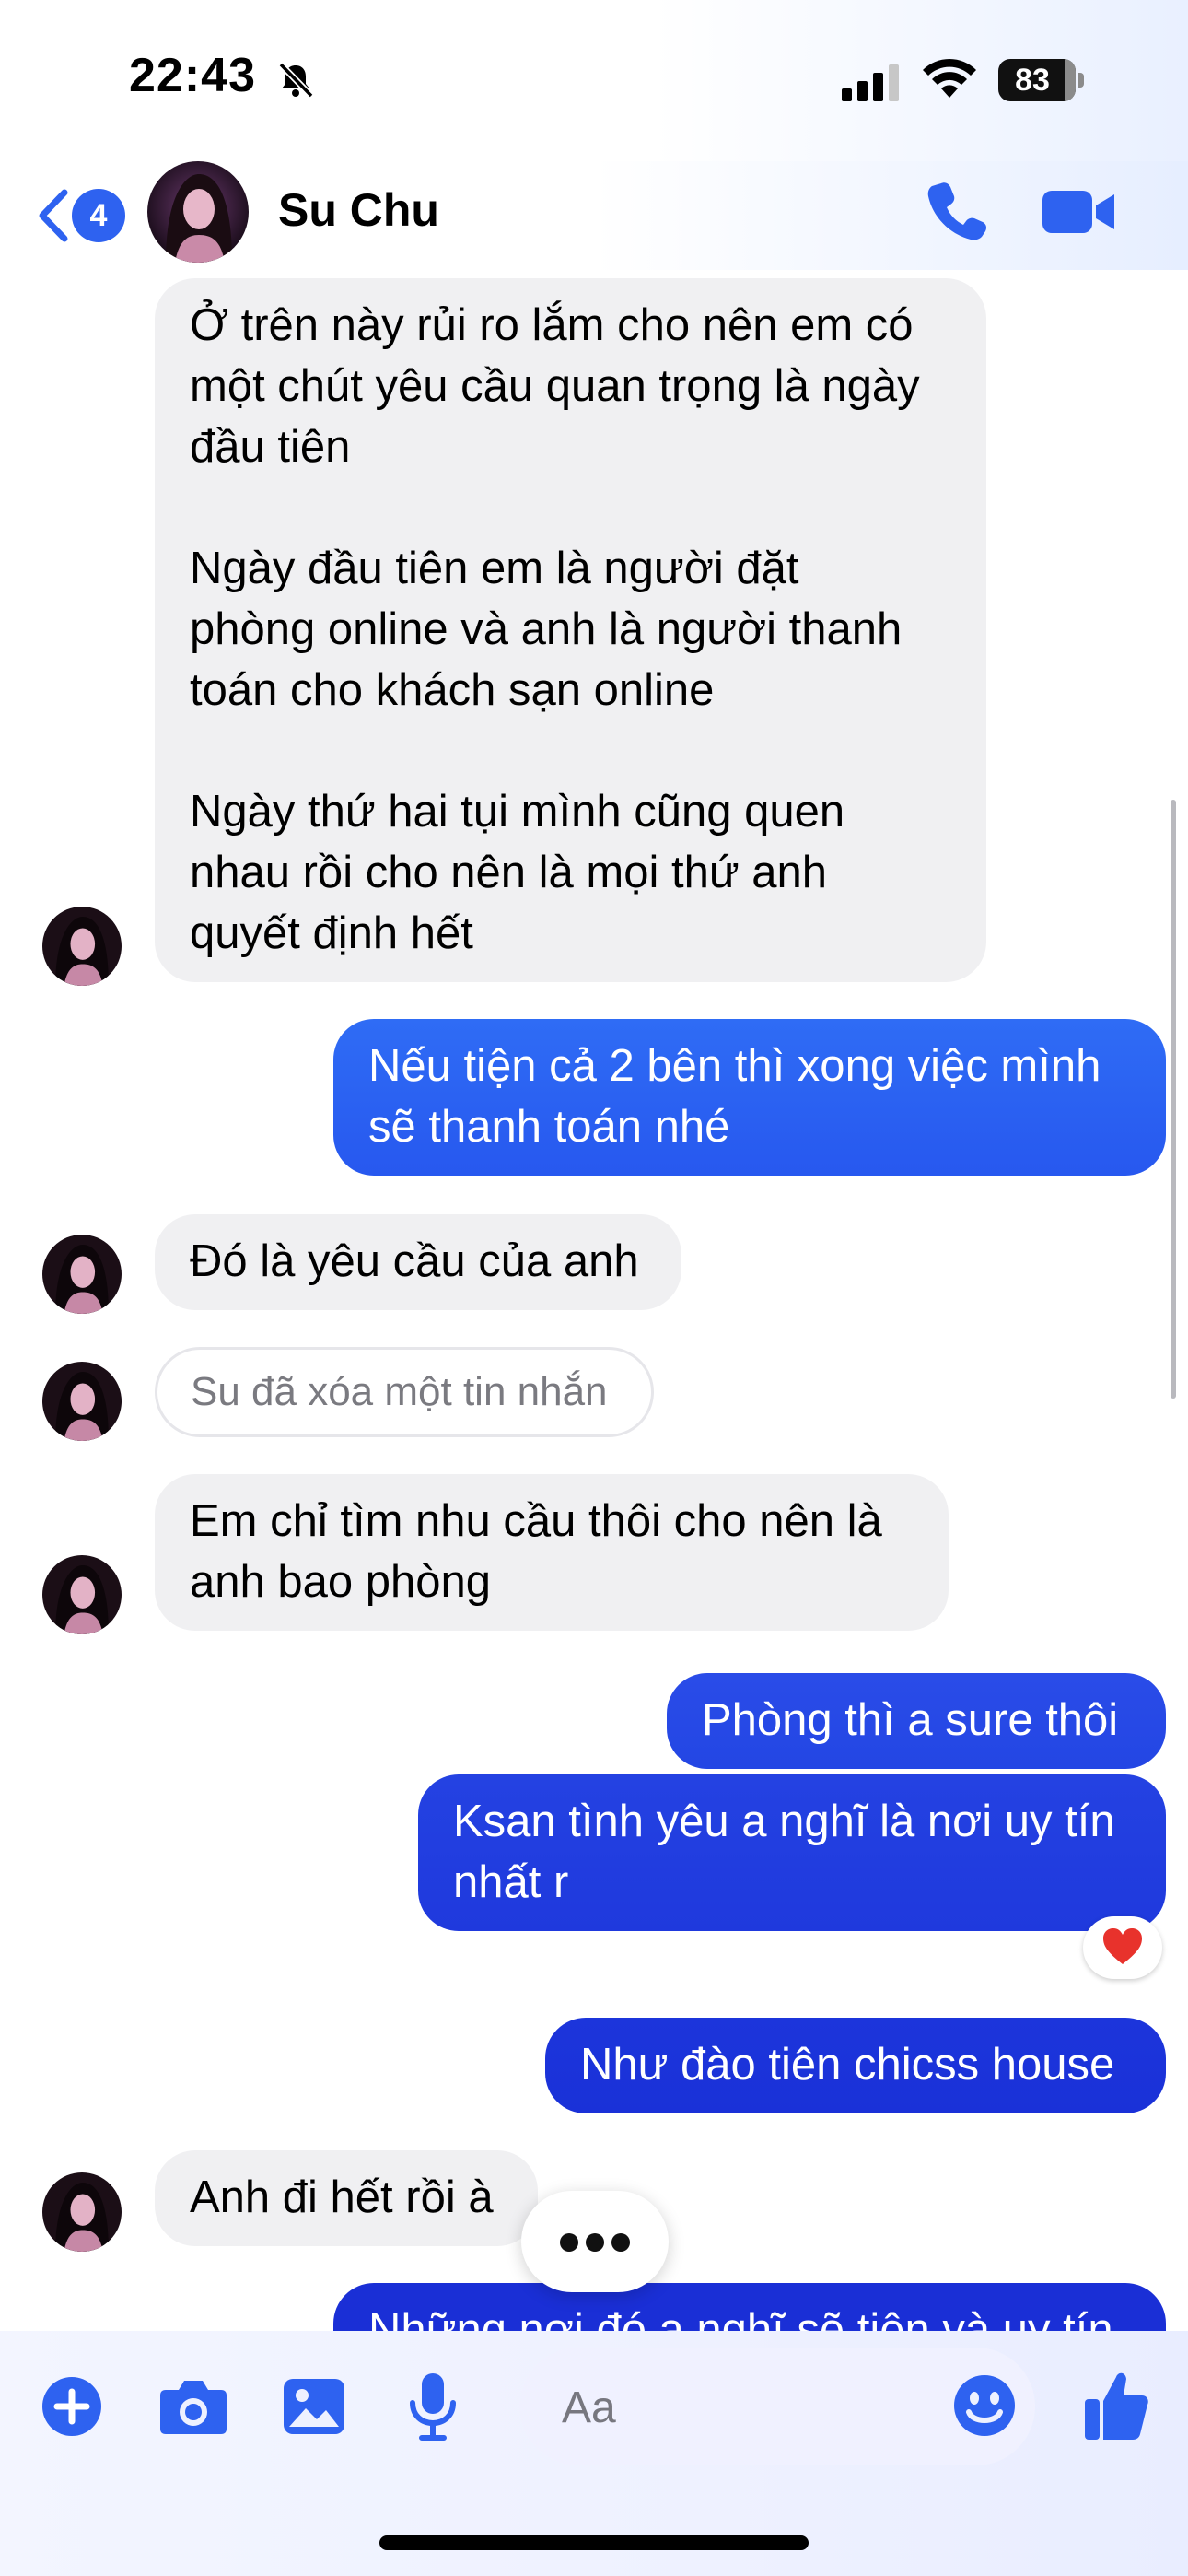 Image resolution: width=1188 pixels, height=2576 pixels. Describe the element at coordinates (433, 2406) in the screenshot. I see `microphone-icon` at that location.